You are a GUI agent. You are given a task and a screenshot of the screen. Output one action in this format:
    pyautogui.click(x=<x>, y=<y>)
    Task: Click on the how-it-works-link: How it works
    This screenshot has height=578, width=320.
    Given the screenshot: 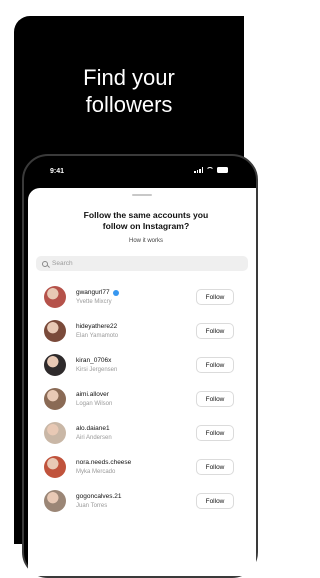 What is the action you would take?
    pyautogui.click(x=146, y=241)
    